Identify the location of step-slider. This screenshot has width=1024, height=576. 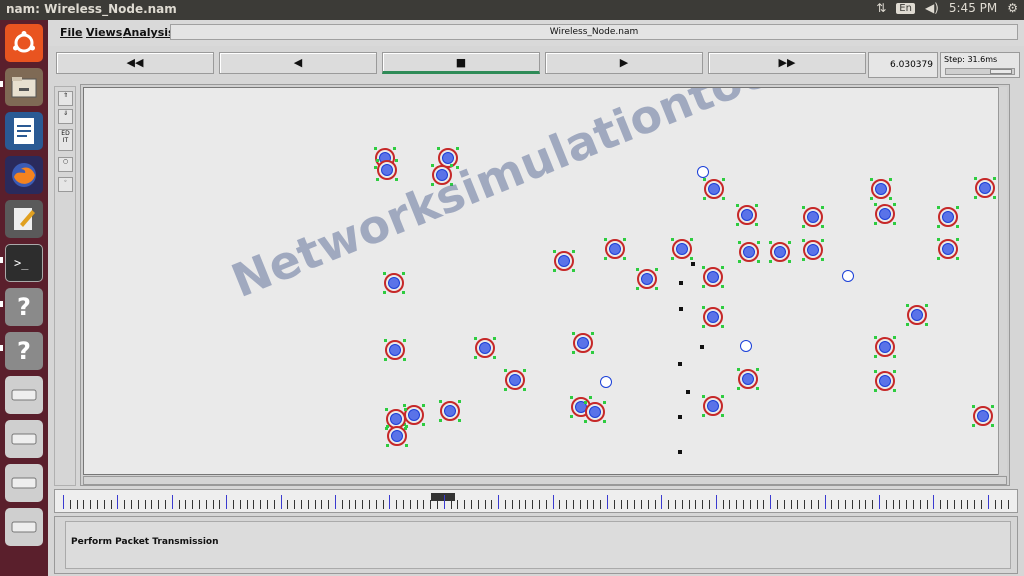
(980, 71).